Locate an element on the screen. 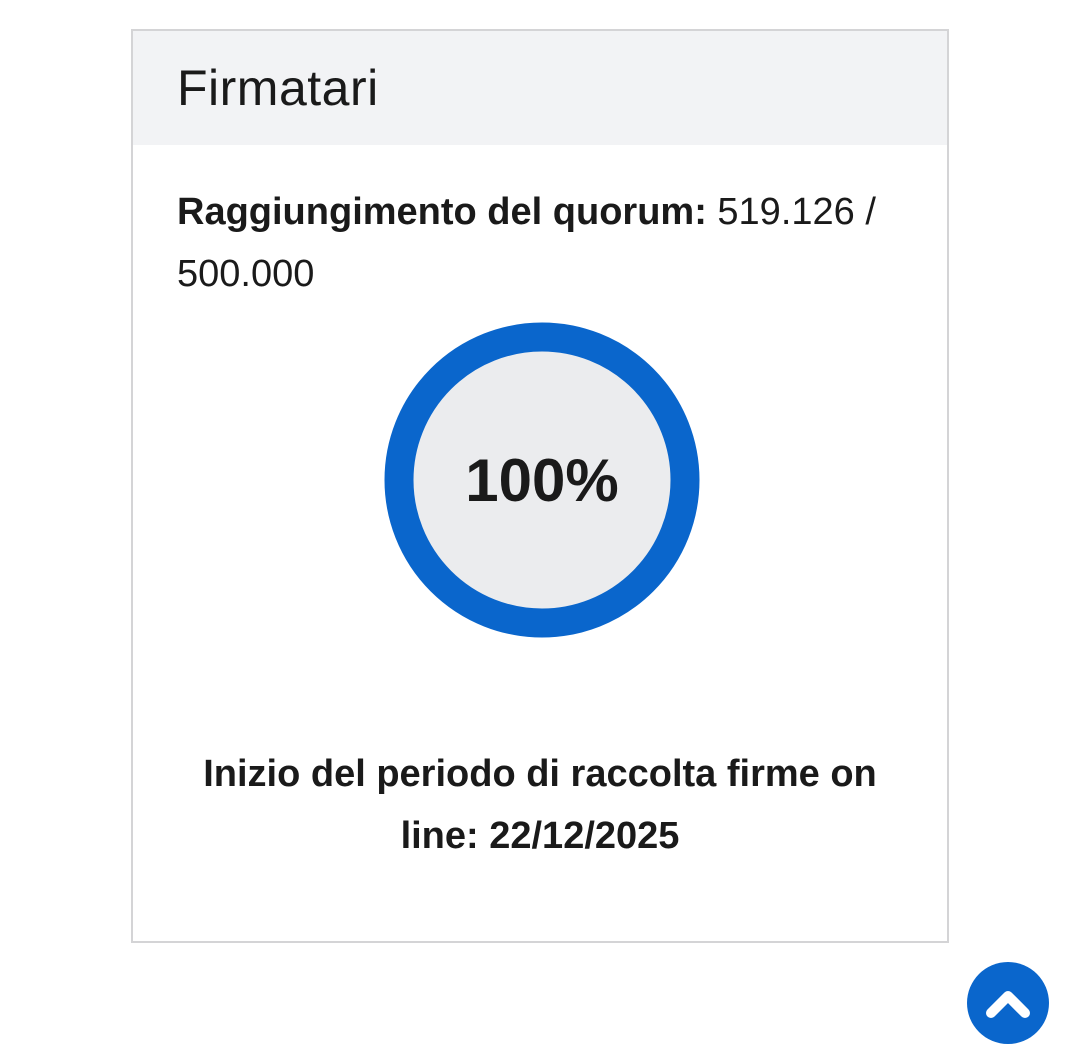 This screenshot has height=1044, width=1080. chevron-up-icon is located at coordinates (1008, 1004).